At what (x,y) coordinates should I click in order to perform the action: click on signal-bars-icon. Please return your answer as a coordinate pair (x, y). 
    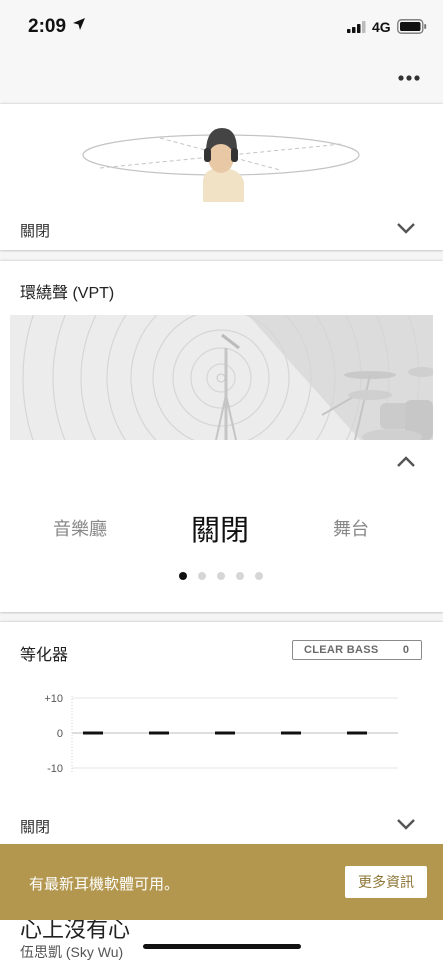
    Looking at the image, I should click on (356, 27).